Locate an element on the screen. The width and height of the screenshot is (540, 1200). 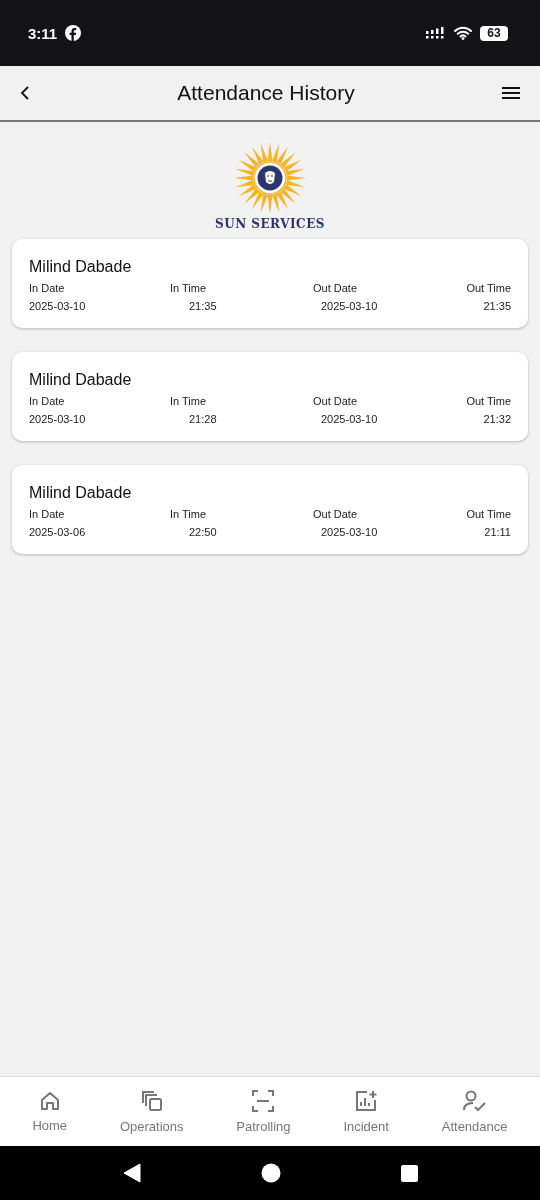
operations-tab: Operations is located at coordinates (151, 1111).